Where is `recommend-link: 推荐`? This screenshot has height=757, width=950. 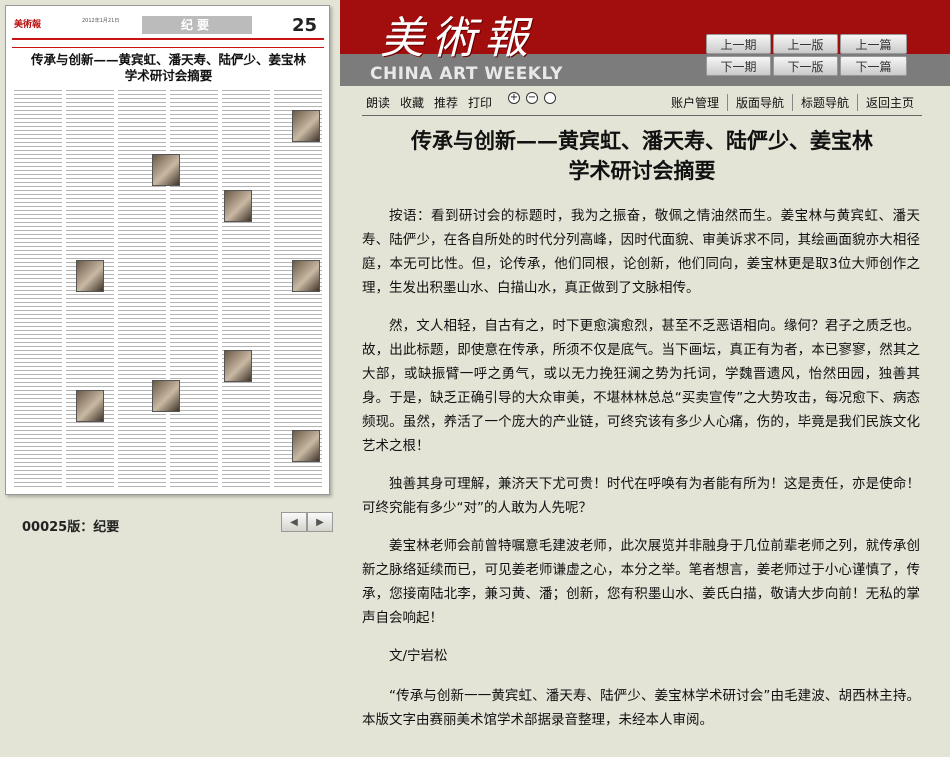 recommend-link: 推荐 is located at coordinates (446, 102).